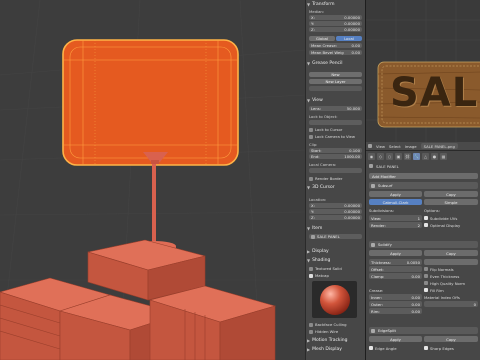 This screenshot has height=360, width=480. Describe the element at coordinates (389, 156) in the screenshot. I see `world-tab-icon: ○` at that location.